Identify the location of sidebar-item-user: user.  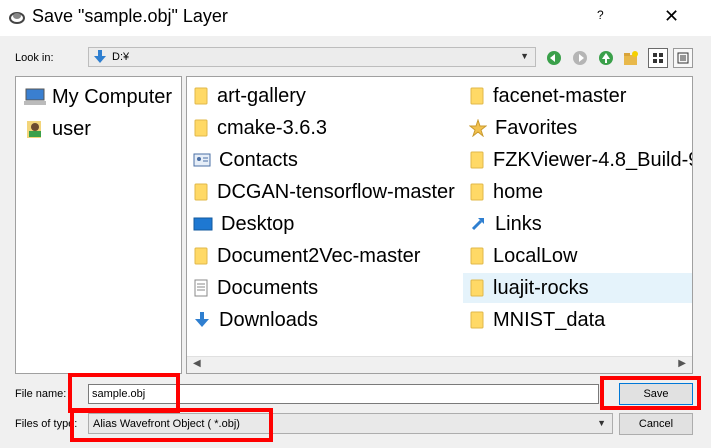
(57, 129).